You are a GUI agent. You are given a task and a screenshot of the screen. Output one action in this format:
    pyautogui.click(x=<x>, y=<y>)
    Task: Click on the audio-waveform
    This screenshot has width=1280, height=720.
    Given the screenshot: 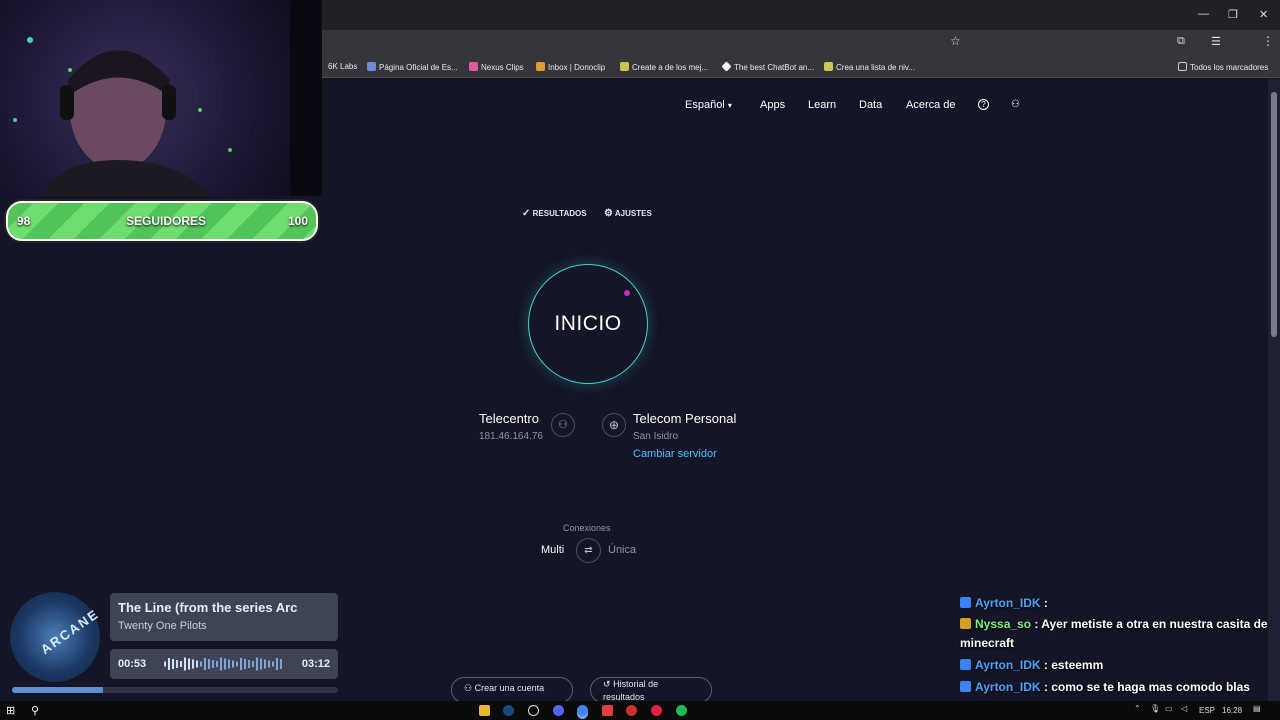 What is the action you would take?
    pyautogui.click(x=223, y=664)
    